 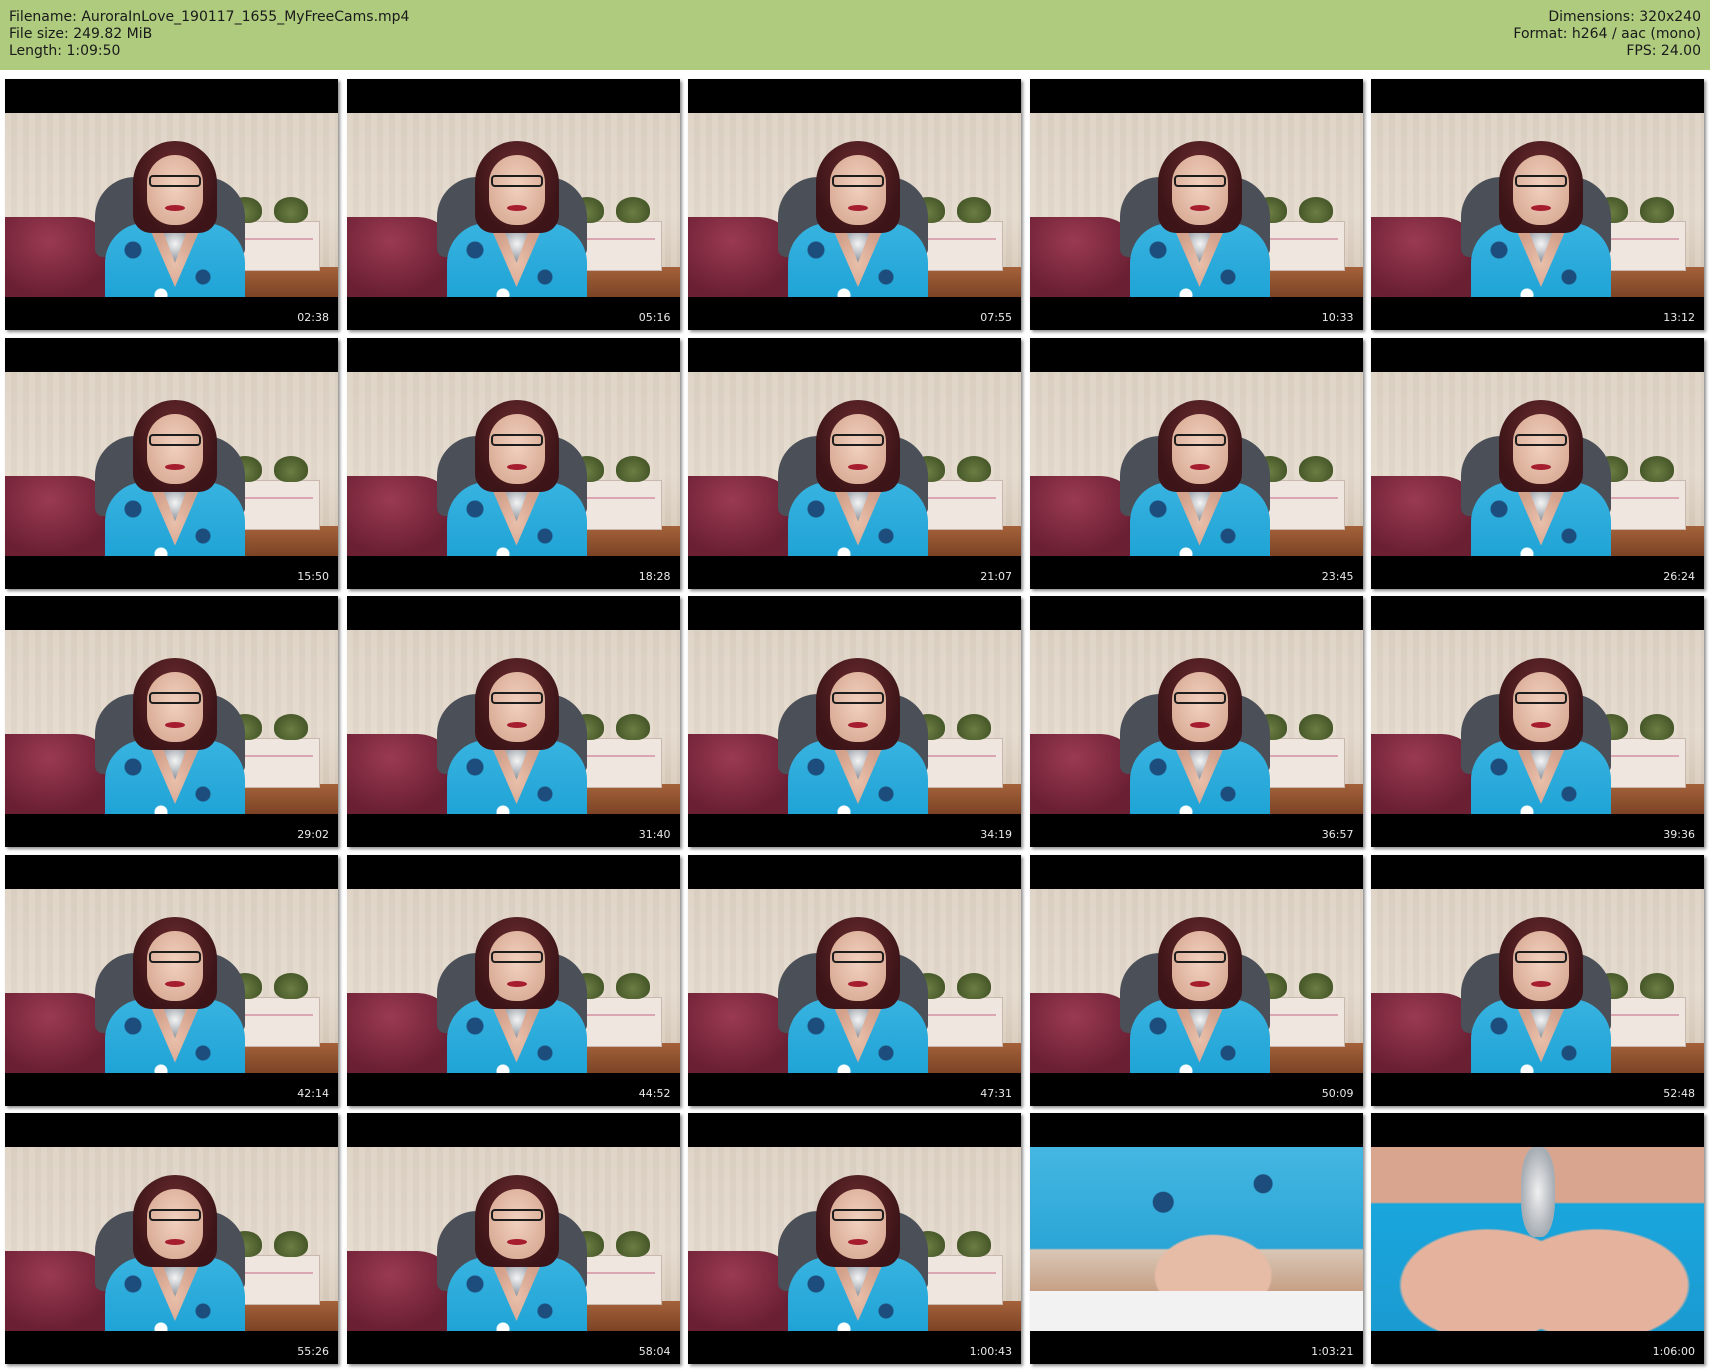 I want to click on thumbnail-timecode: 05:16, so click(x=654, y=317).